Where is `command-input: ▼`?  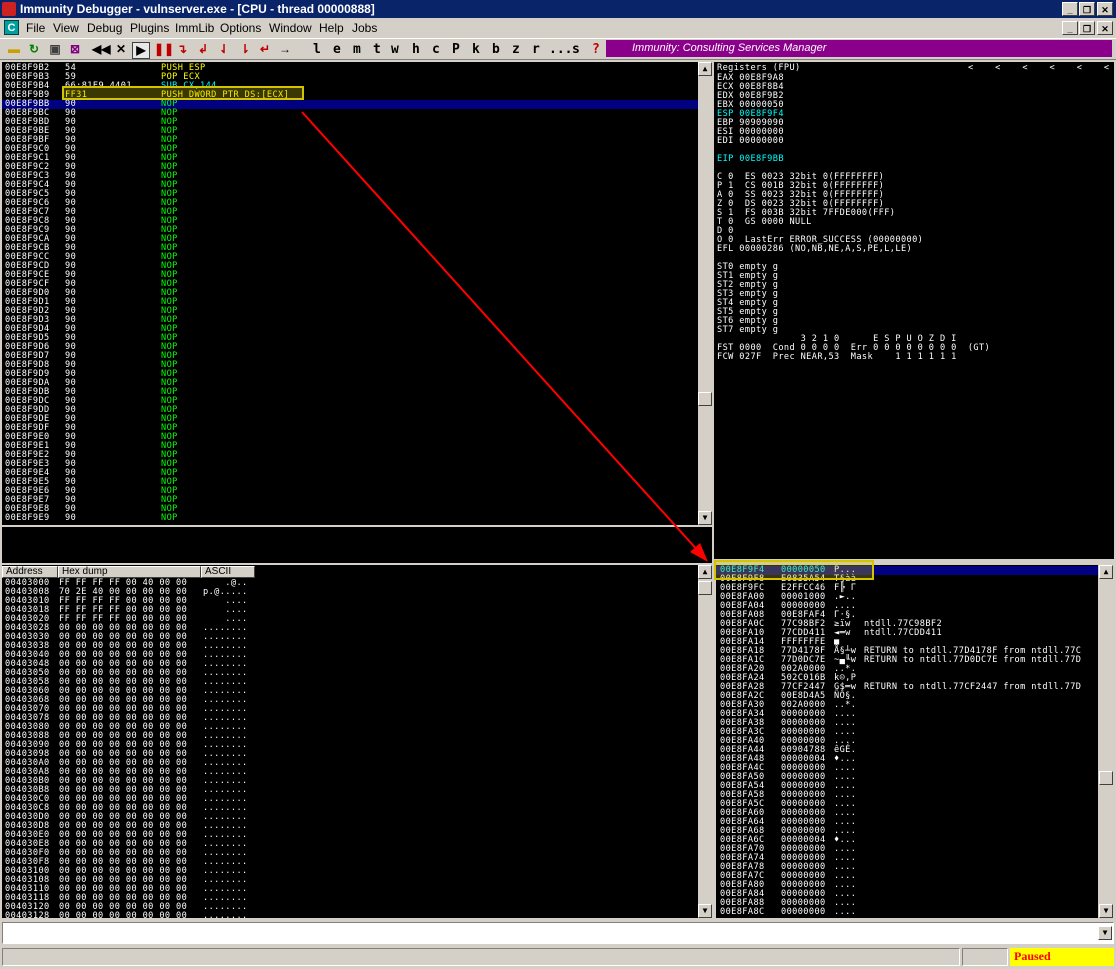 command-input: ▼ is located at coordinates (558, 933).